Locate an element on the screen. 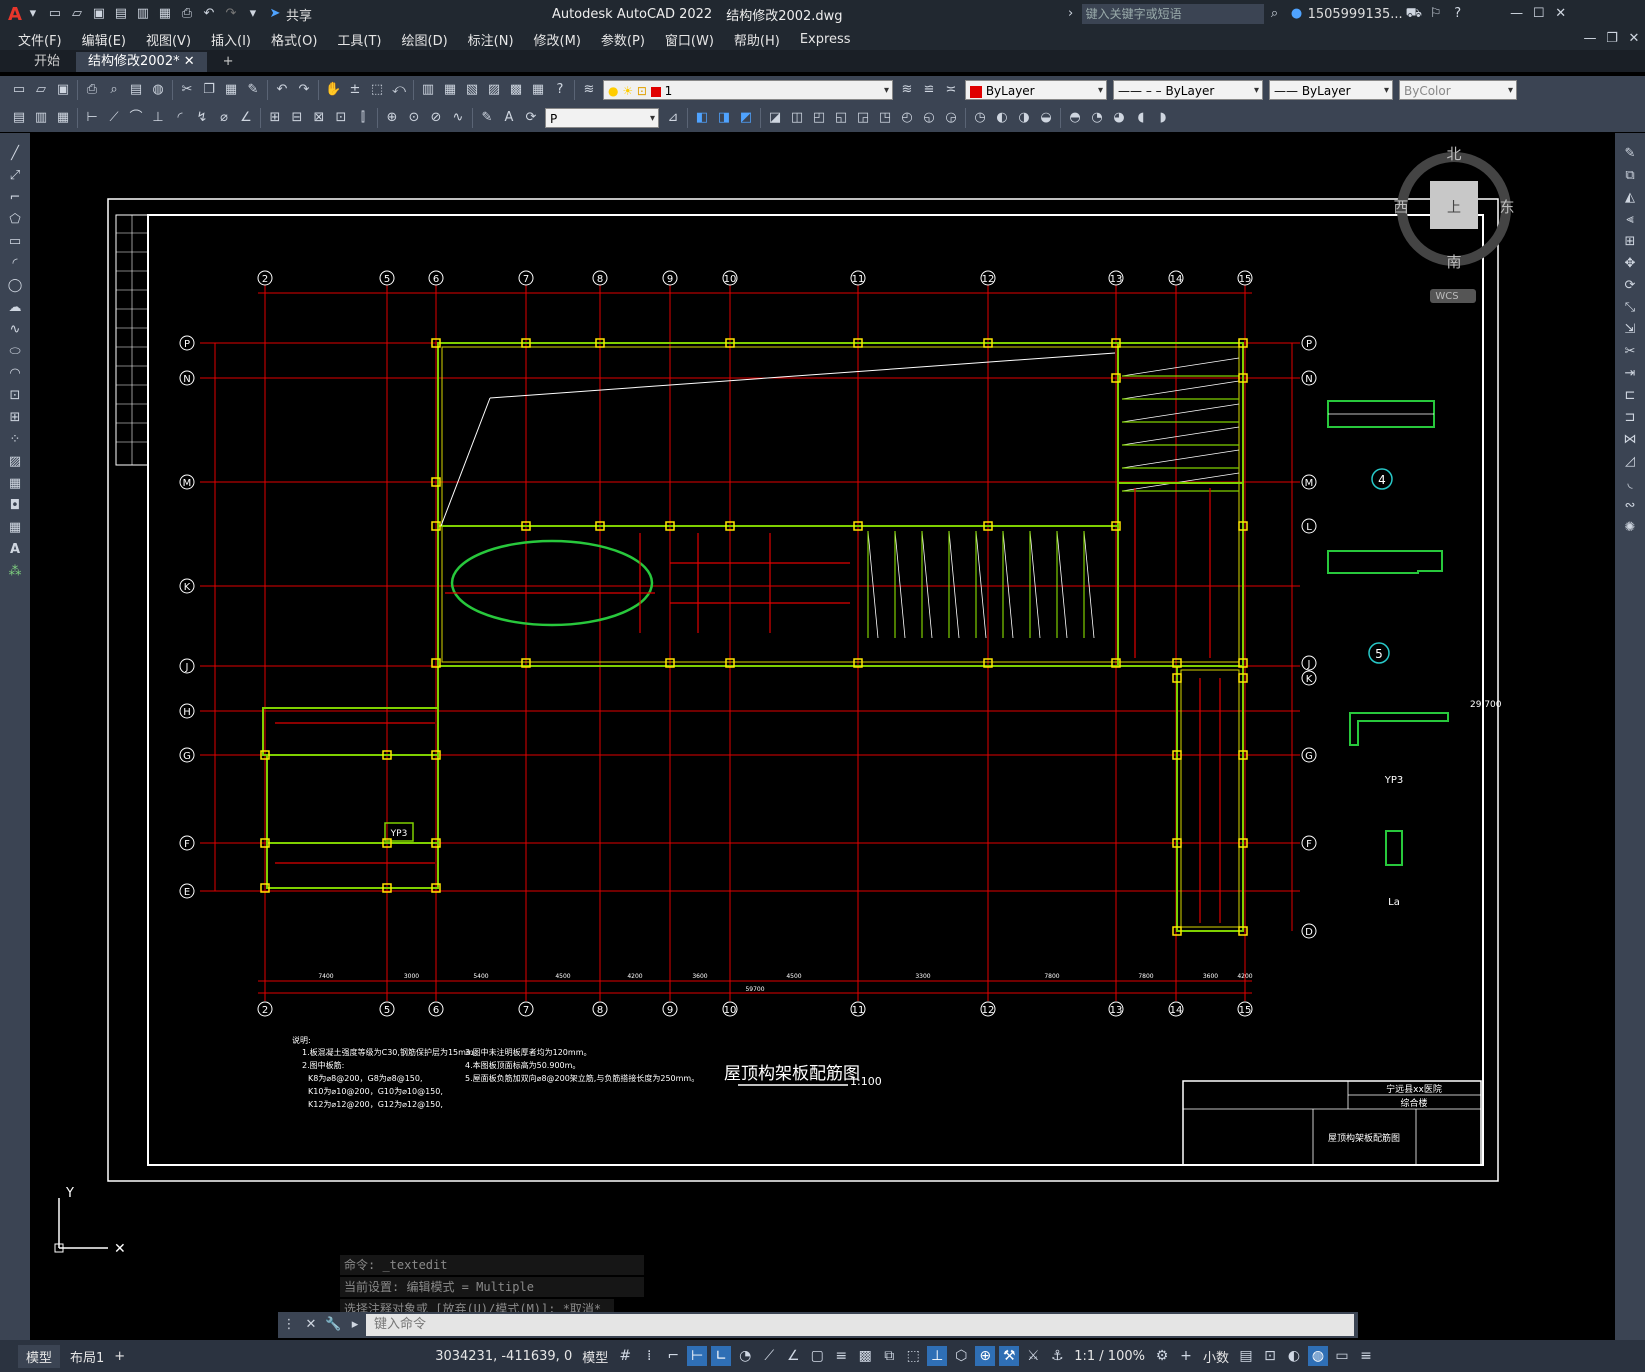 This screenshot has width=1645, height=1372. command-input: 键入命令 is located at coordinates (860, 1325).